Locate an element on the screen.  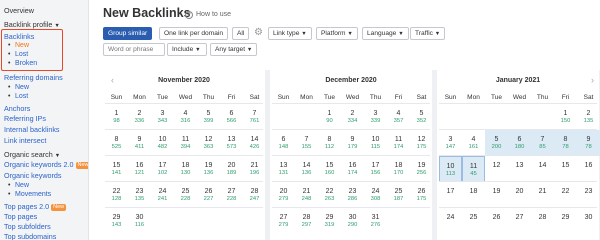
calendar-day: 26 175 is located at coordinates (421, 195).